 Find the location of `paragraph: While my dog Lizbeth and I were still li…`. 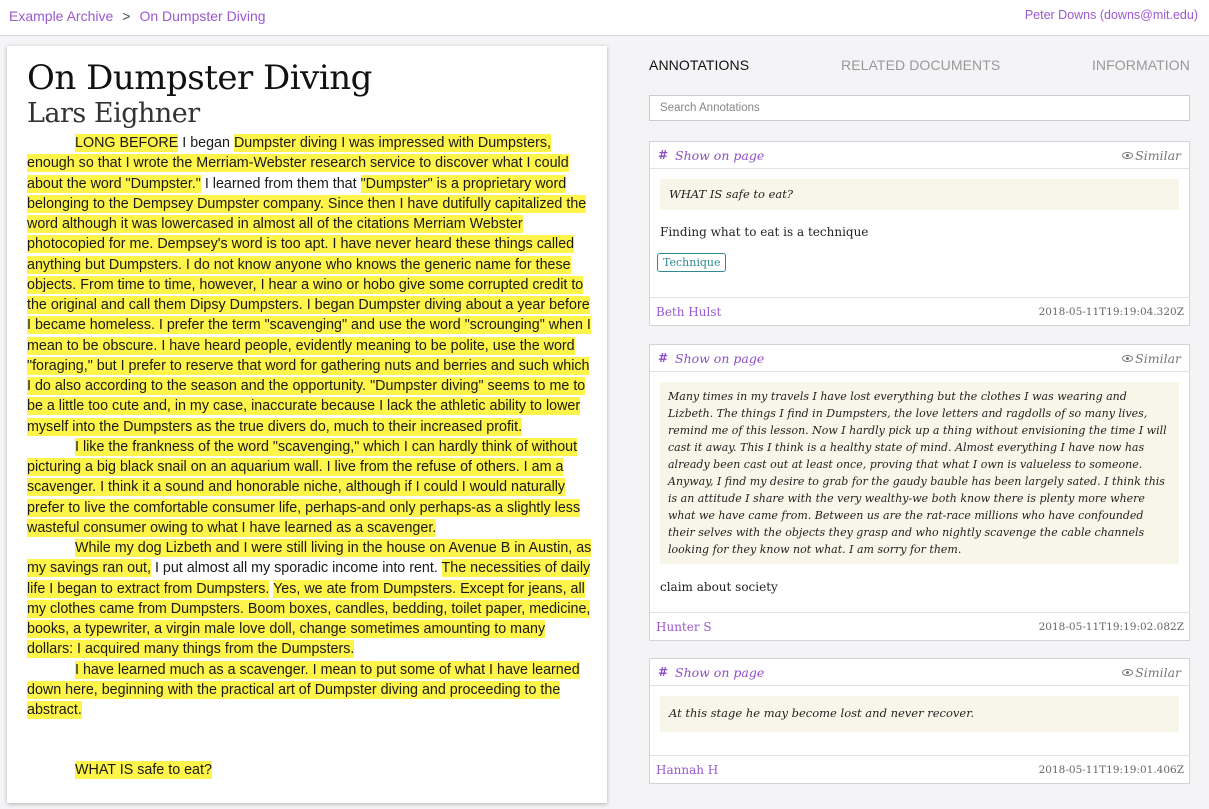

paragraph: While my dog Lizbeth and I were still li… is located at coordinates (310, 599).